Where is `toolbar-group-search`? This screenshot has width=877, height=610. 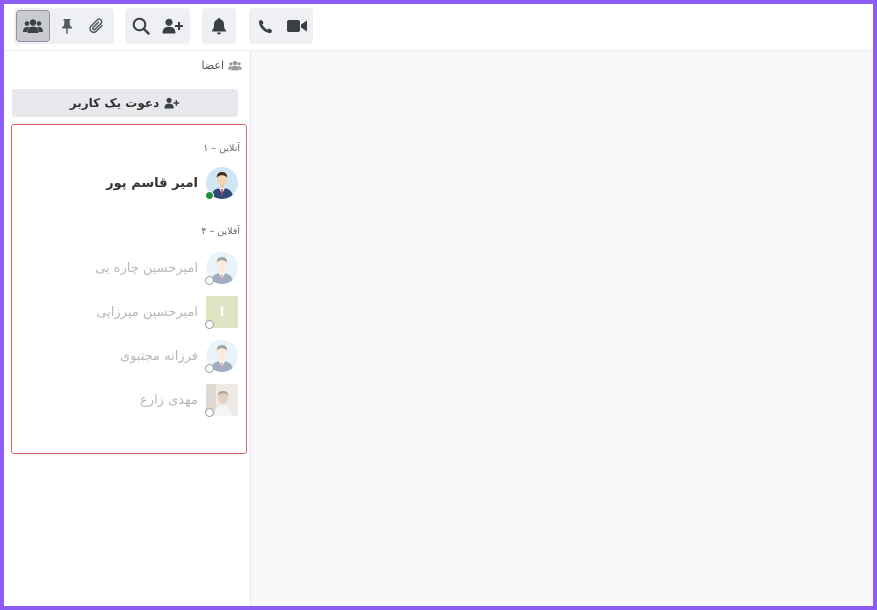
toolbar-group-search is located at coordinates (157, 26).